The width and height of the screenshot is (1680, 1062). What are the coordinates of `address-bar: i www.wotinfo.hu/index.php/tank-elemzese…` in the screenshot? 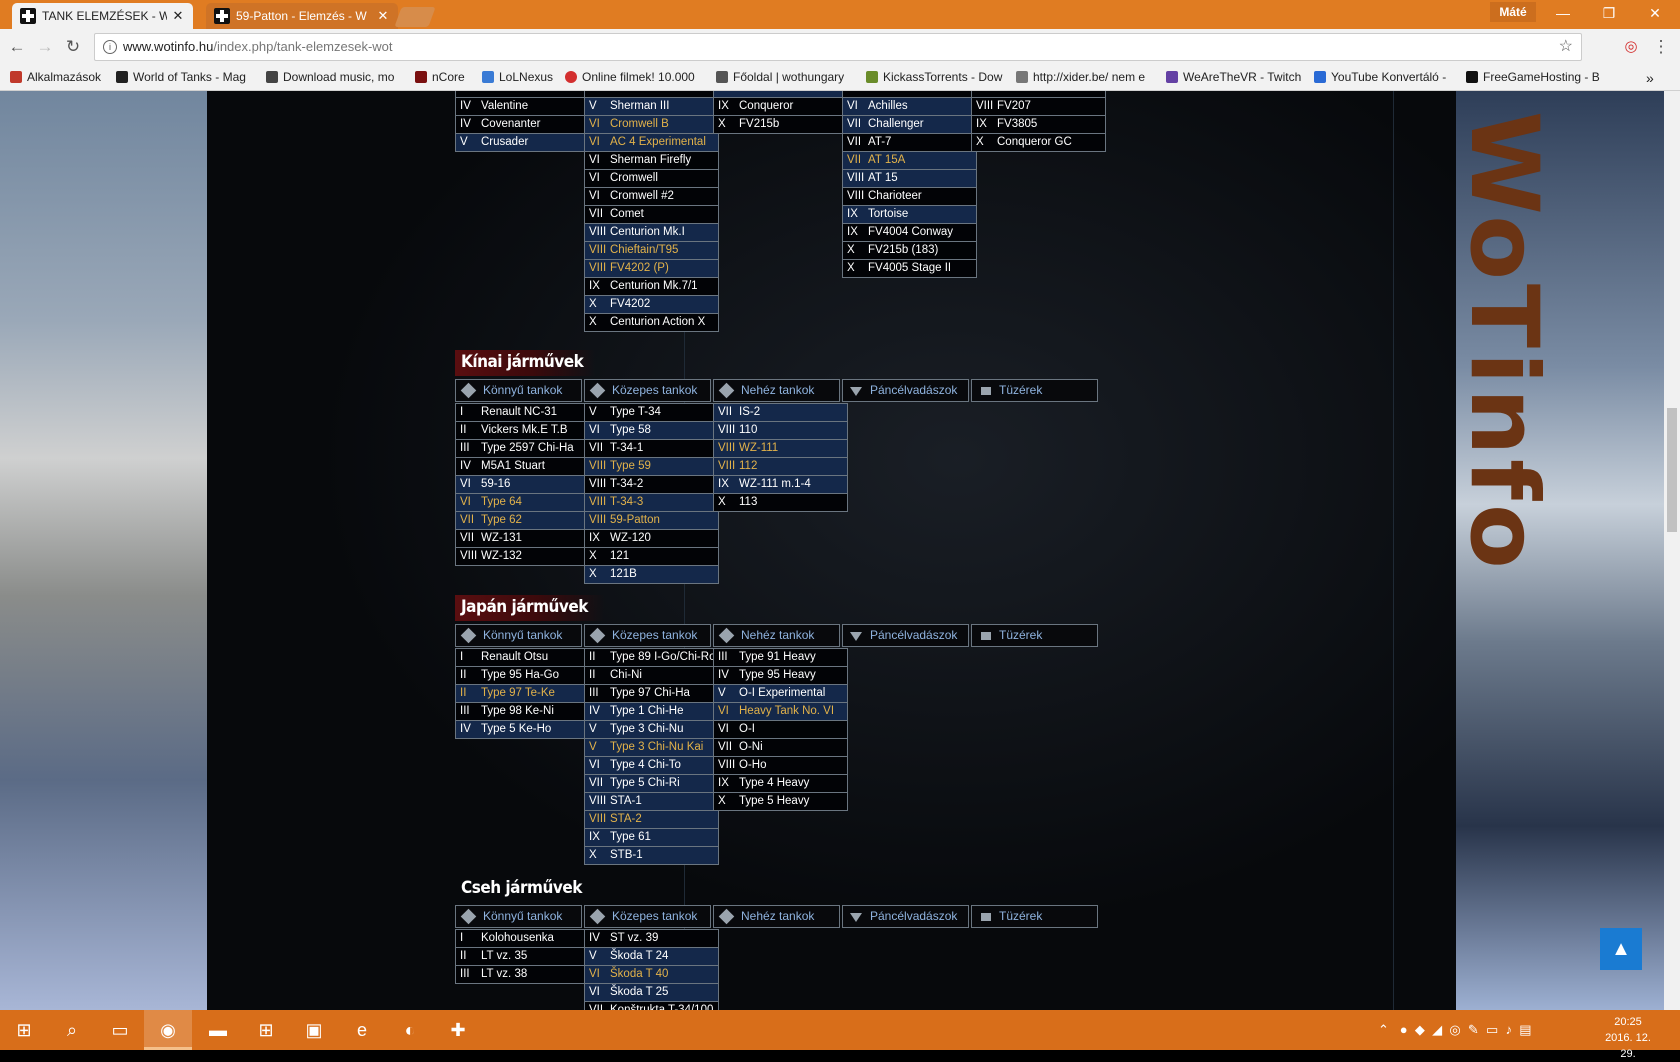 It's located at (838, 47).